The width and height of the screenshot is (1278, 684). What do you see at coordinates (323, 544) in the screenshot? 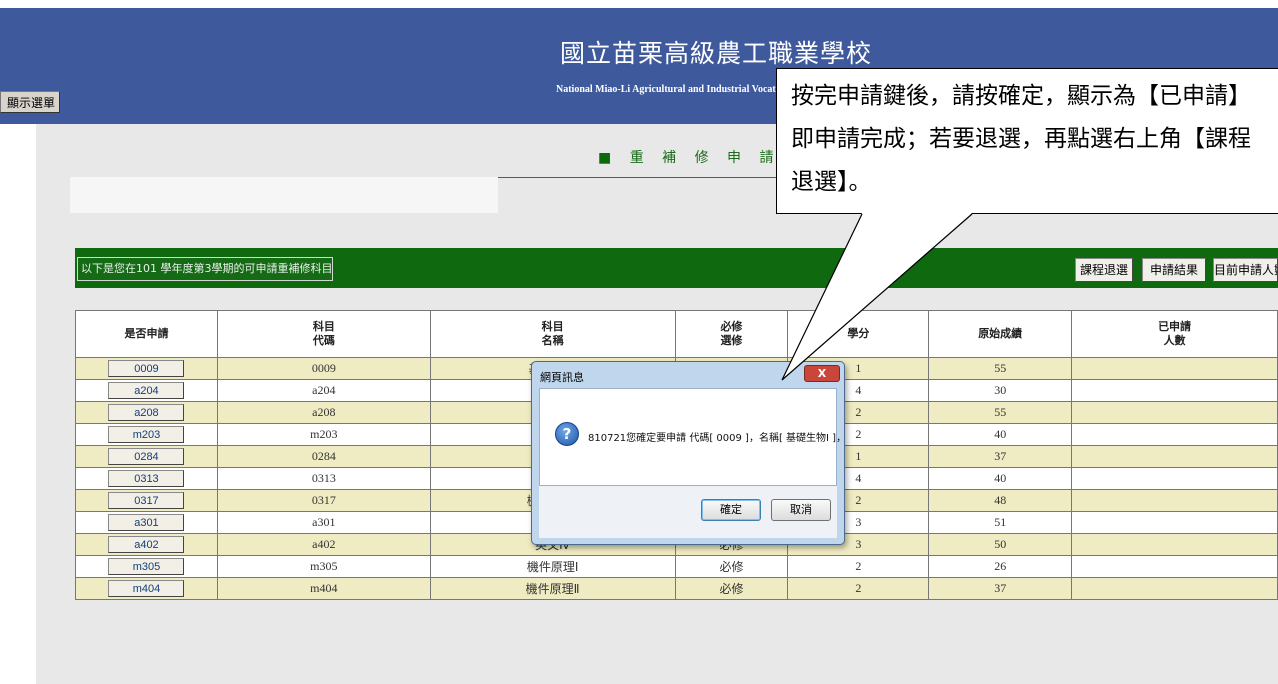
I see `course-code: a402` at bounding box center [323, 544].